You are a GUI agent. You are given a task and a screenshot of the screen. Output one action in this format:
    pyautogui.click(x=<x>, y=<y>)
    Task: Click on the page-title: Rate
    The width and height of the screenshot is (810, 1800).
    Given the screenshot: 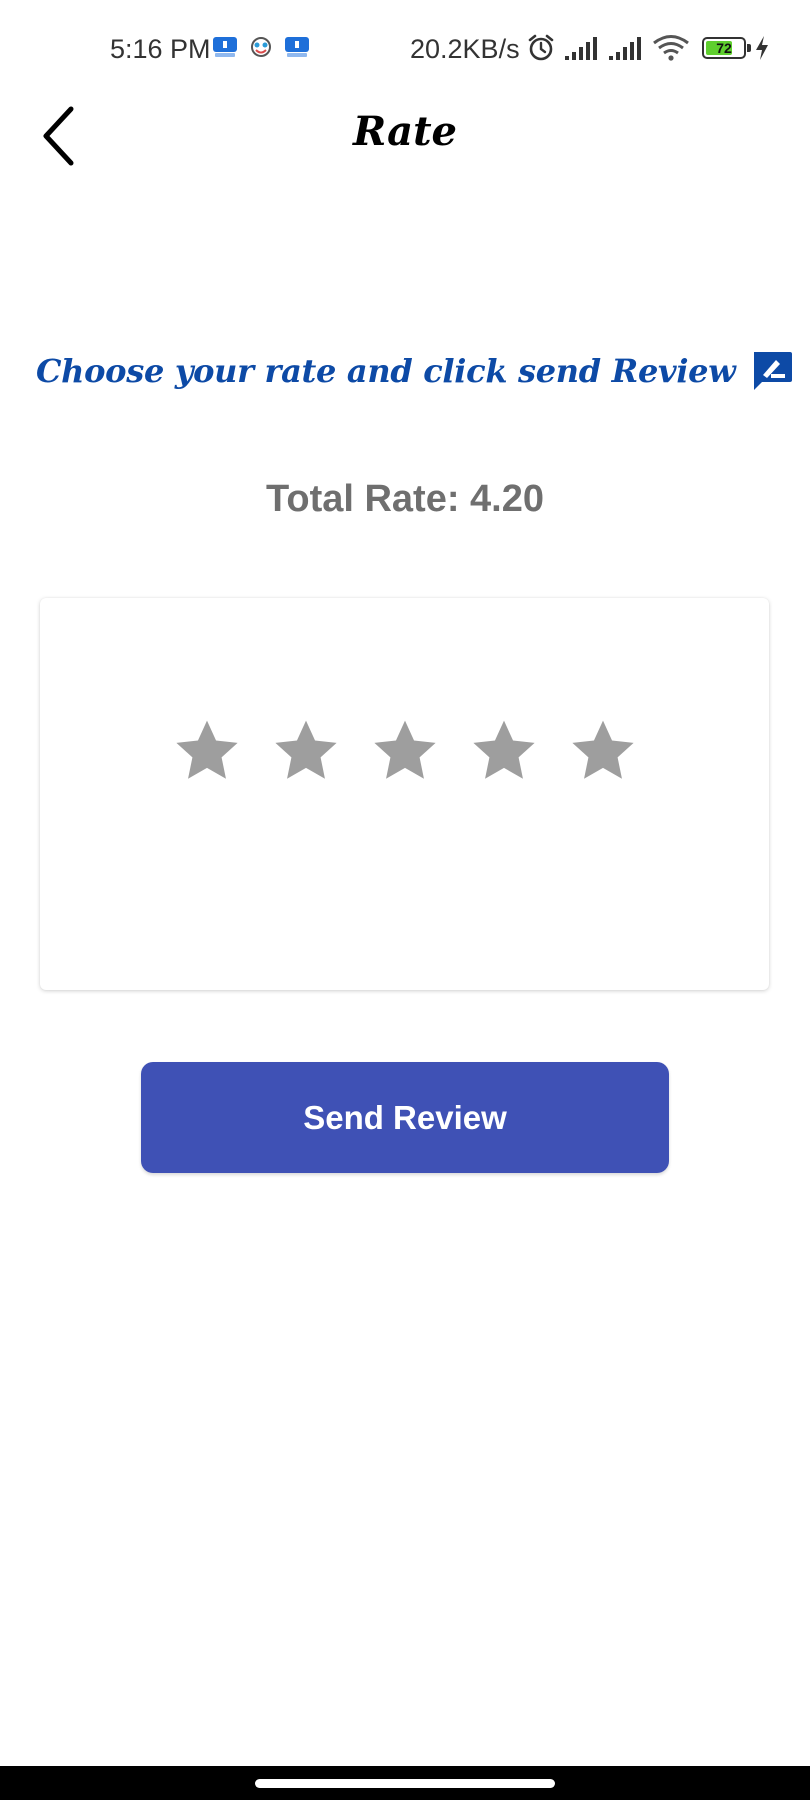 What is the action you would take?
    pyautogui.click(x=404, y=131)
    